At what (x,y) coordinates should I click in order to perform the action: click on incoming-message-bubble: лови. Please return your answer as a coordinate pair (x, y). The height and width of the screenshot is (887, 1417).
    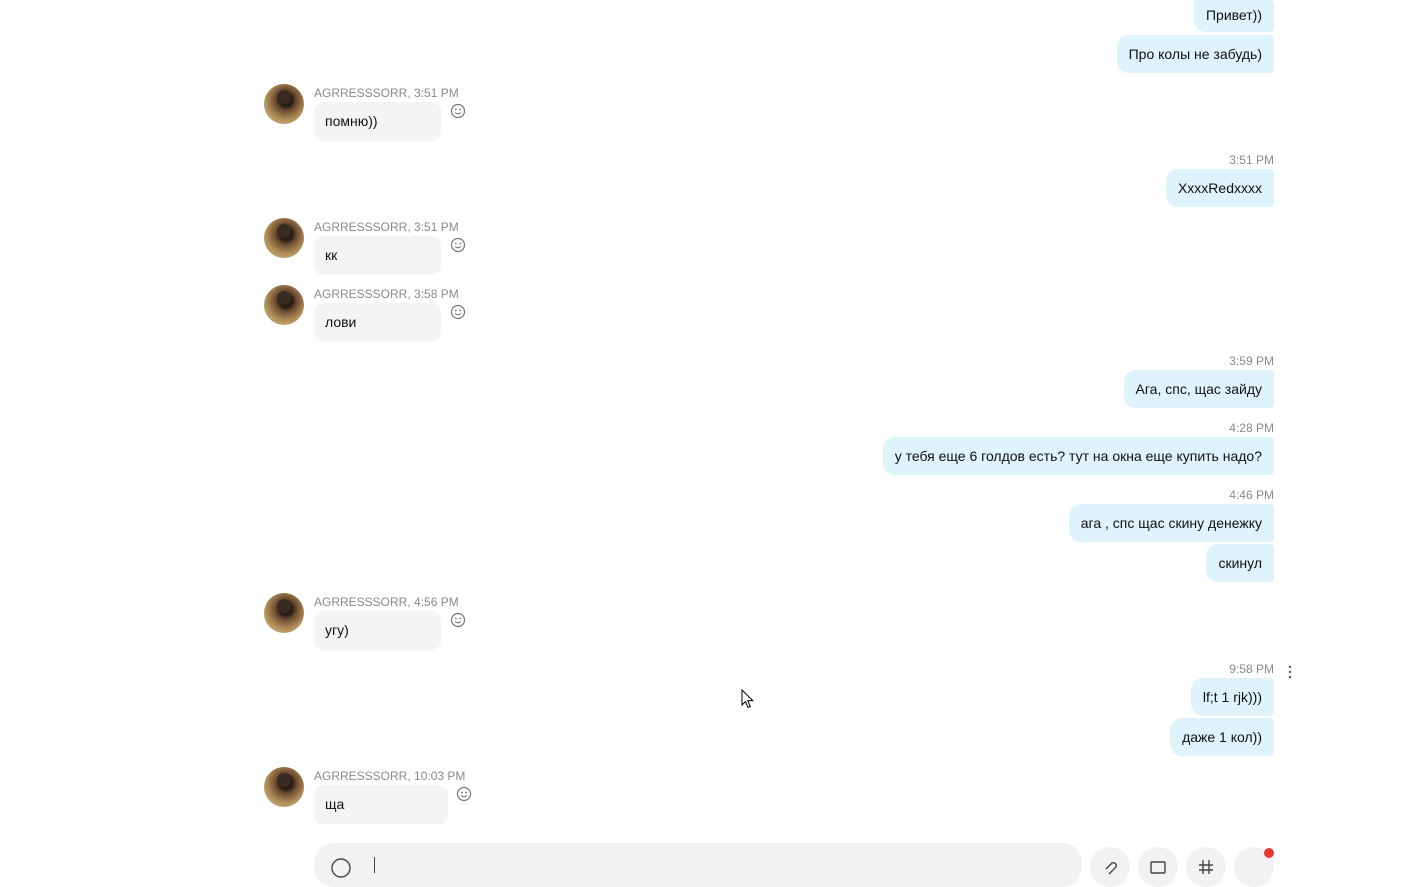
    Looking at the image, I should click on (377, 322).